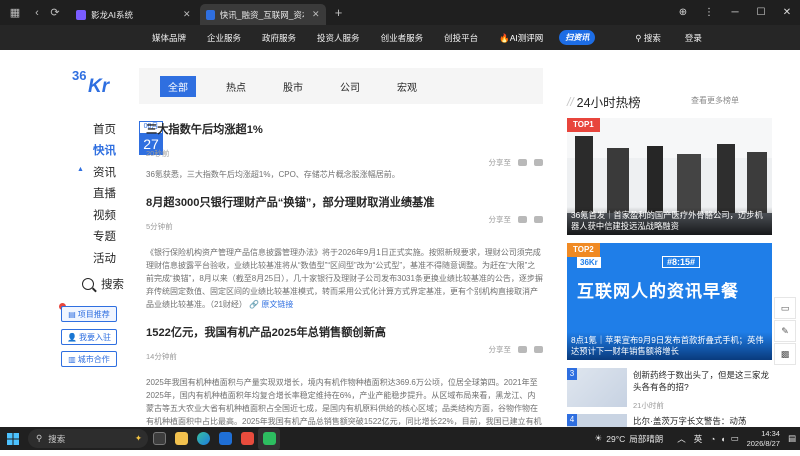 The width and height of the screenshot is (800, 456). What do you see at coordinates (761, 12) in the screenshot?
I see `maximize-icon: ☐` at bounding box center [761, 12].